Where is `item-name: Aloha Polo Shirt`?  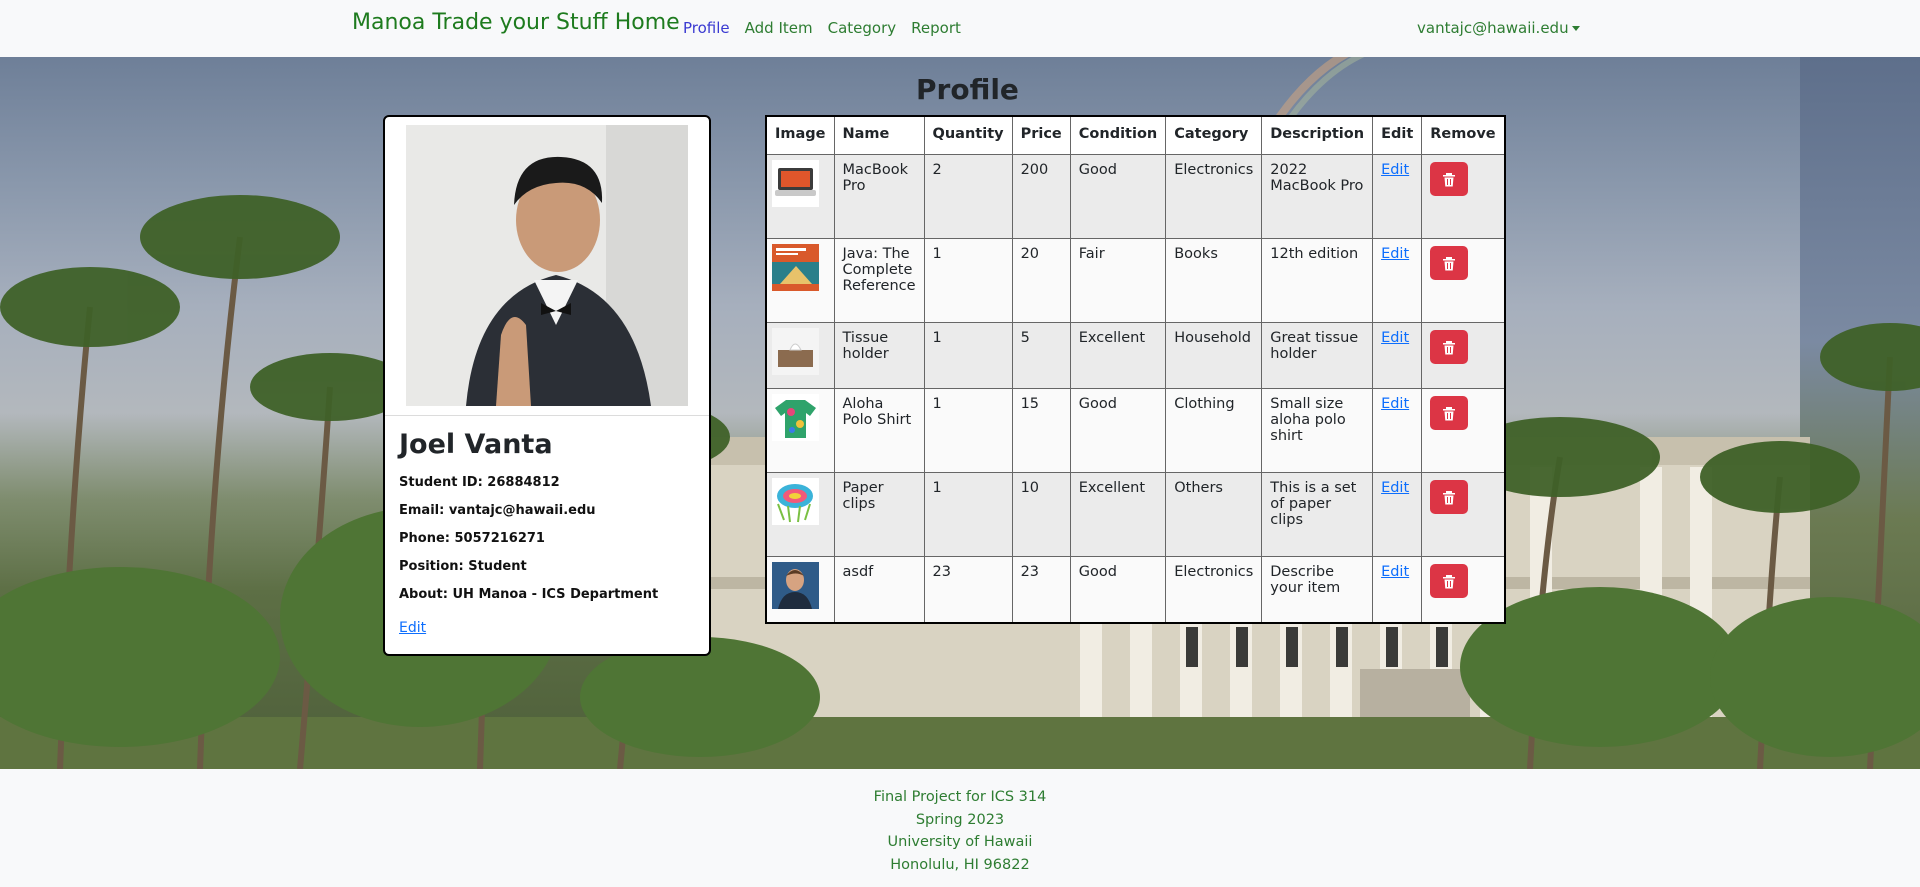
item-name: Aloha Polo Shirt is located at coordinates (879, 430).